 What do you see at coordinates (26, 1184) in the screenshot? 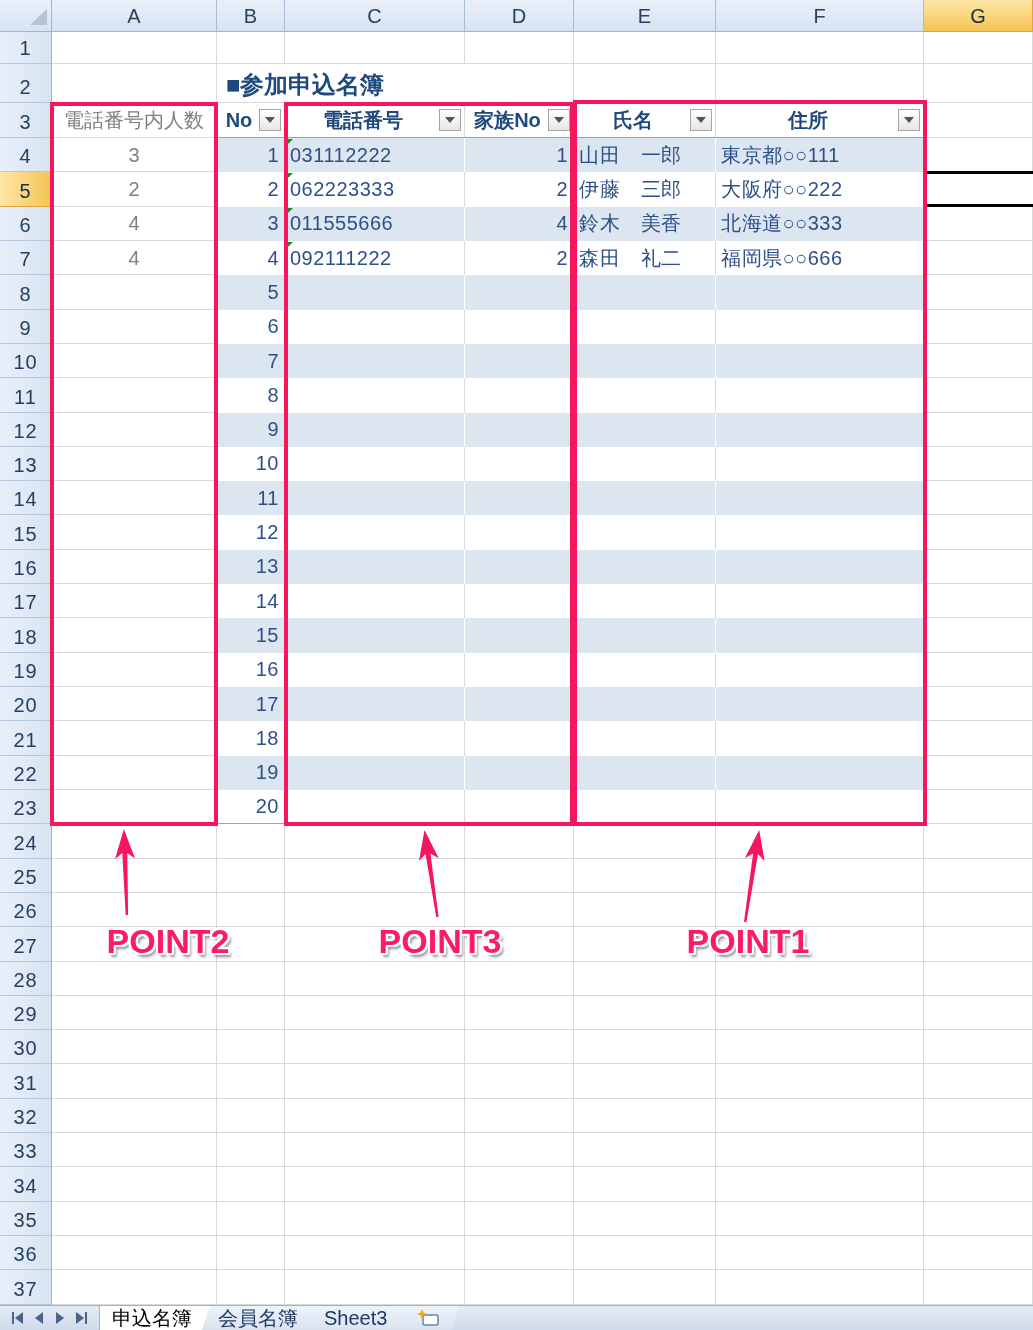
I see `row-header: 34` at bounding box center [26, 1184].